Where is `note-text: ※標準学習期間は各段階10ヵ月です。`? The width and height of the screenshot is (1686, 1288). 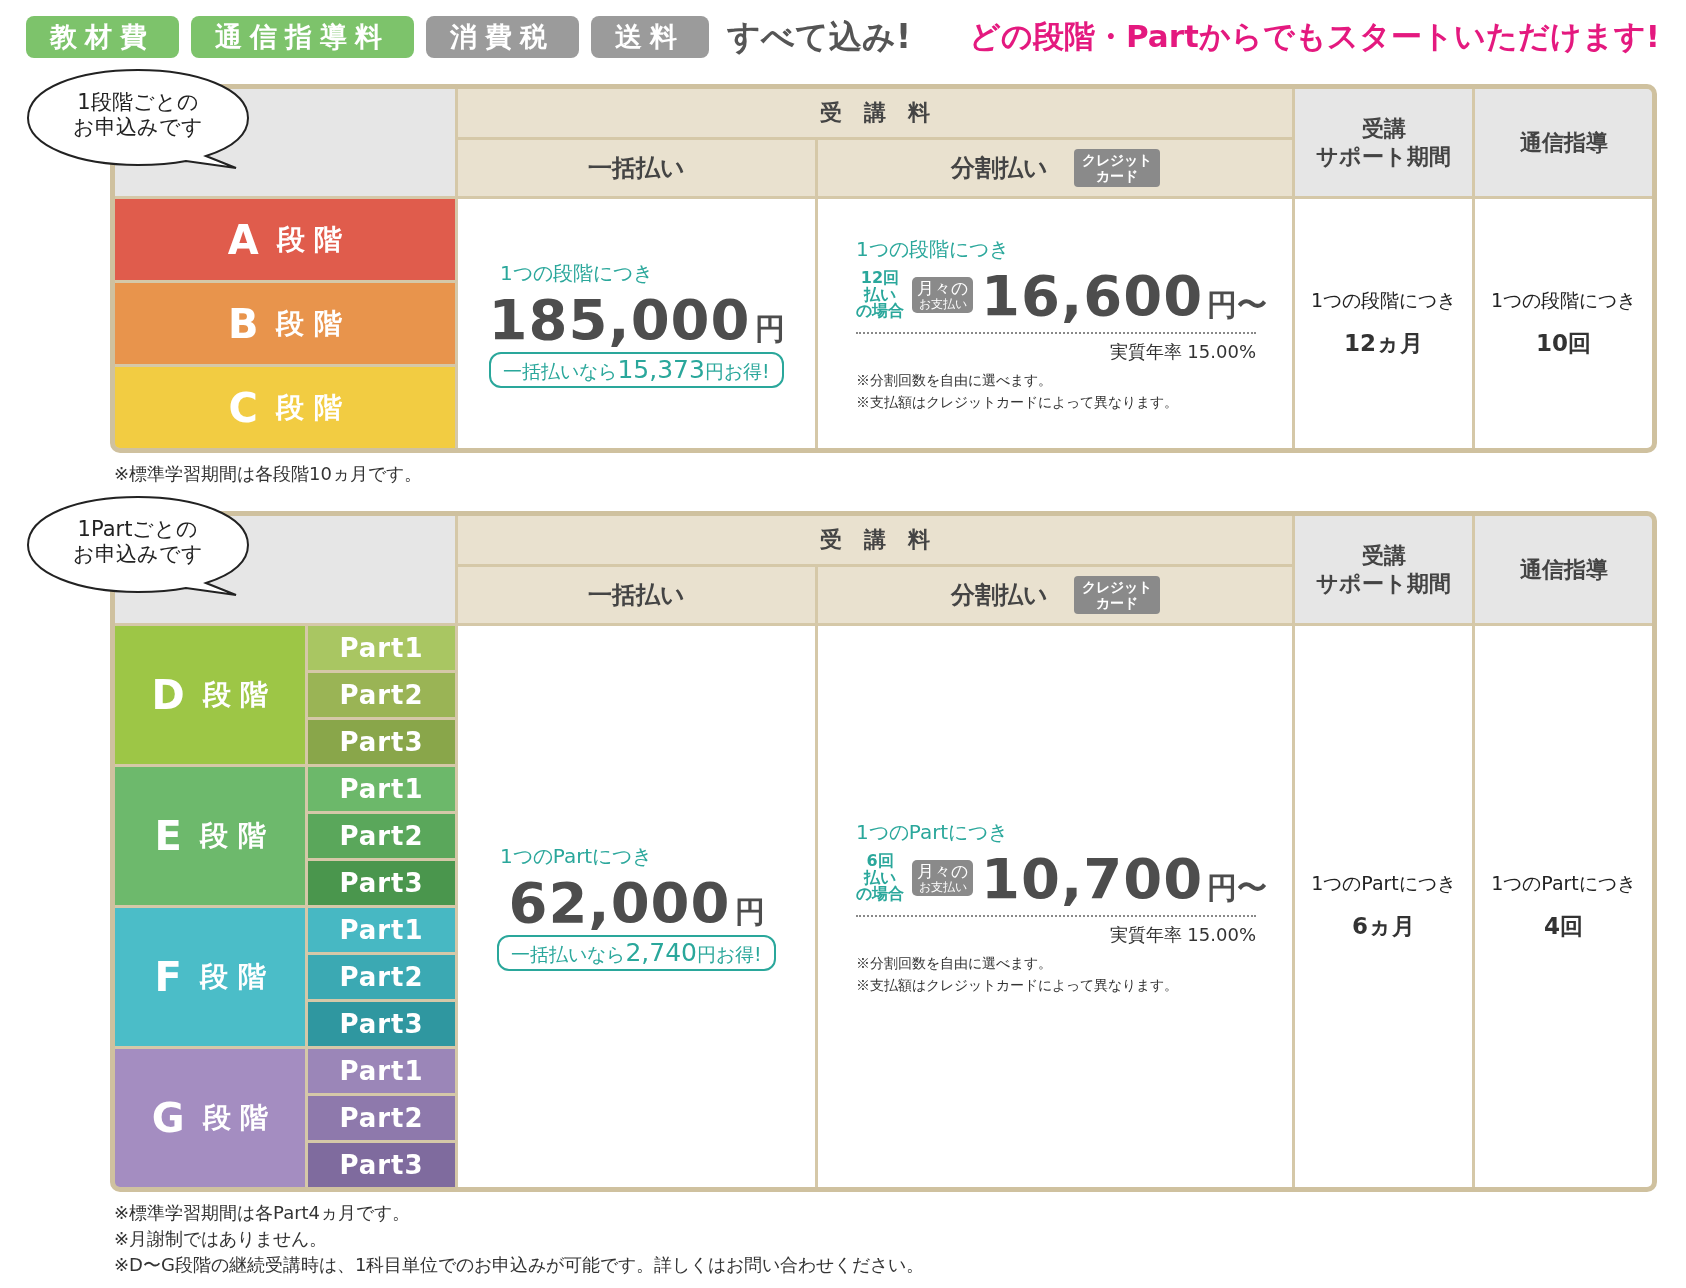
note-text: ※標準学習期間は各段階10ヵ月です。 is located at coordinates (268, 474).